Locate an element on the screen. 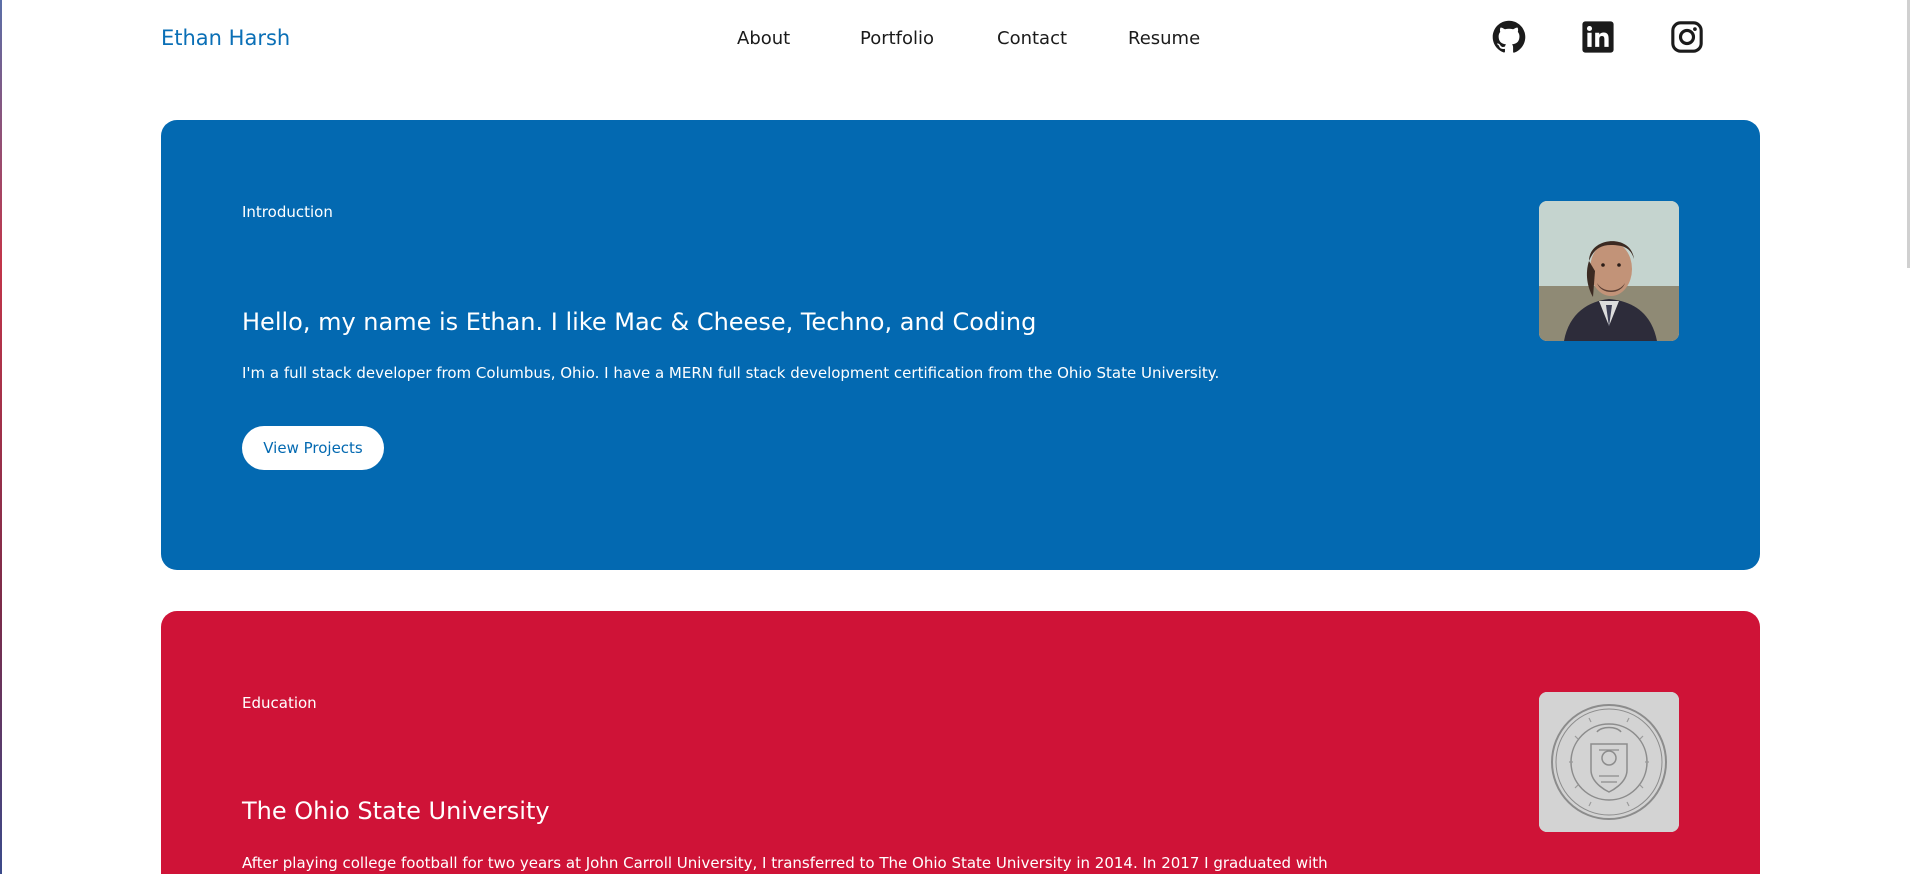 This screenshot has height=874, width=1910. ohio-state-seal-graphic is located at coordinates (1609, 762).